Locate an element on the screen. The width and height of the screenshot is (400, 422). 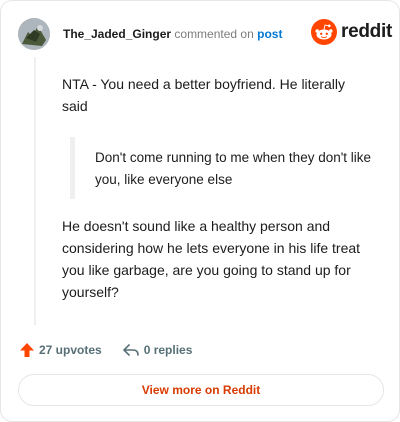
avatar-image is located at coordinates (34, 34).